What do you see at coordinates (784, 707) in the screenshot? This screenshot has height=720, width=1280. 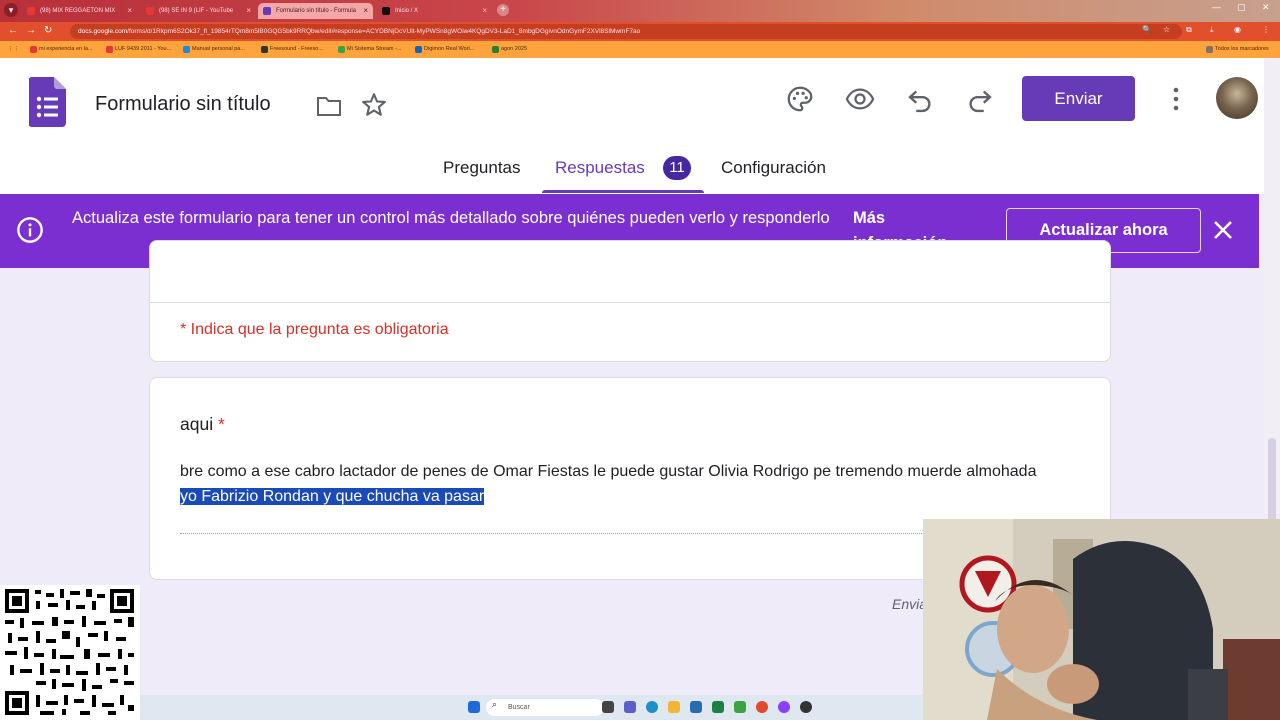 I see `app-icon` at bounding box center [784, 707].